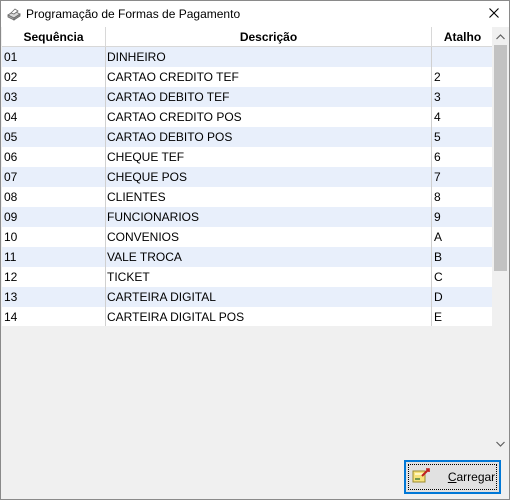 The width and height of the screenshot is (510, 500). What do you see at coordinates (438, 297) in the screenshot?
I see `cell-shortcut: D` at bounding box center [438, 297].